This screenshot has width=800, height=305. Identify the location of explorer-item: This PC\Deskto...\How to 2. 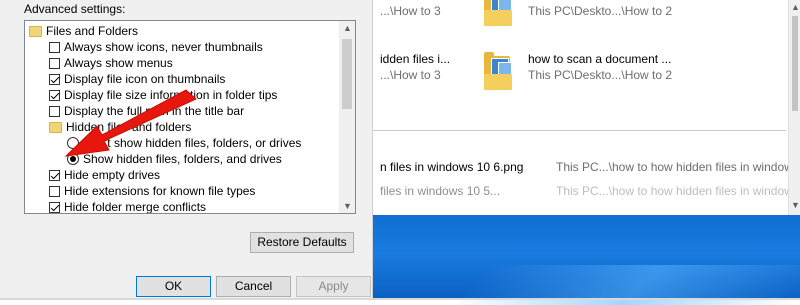
(648, 12).